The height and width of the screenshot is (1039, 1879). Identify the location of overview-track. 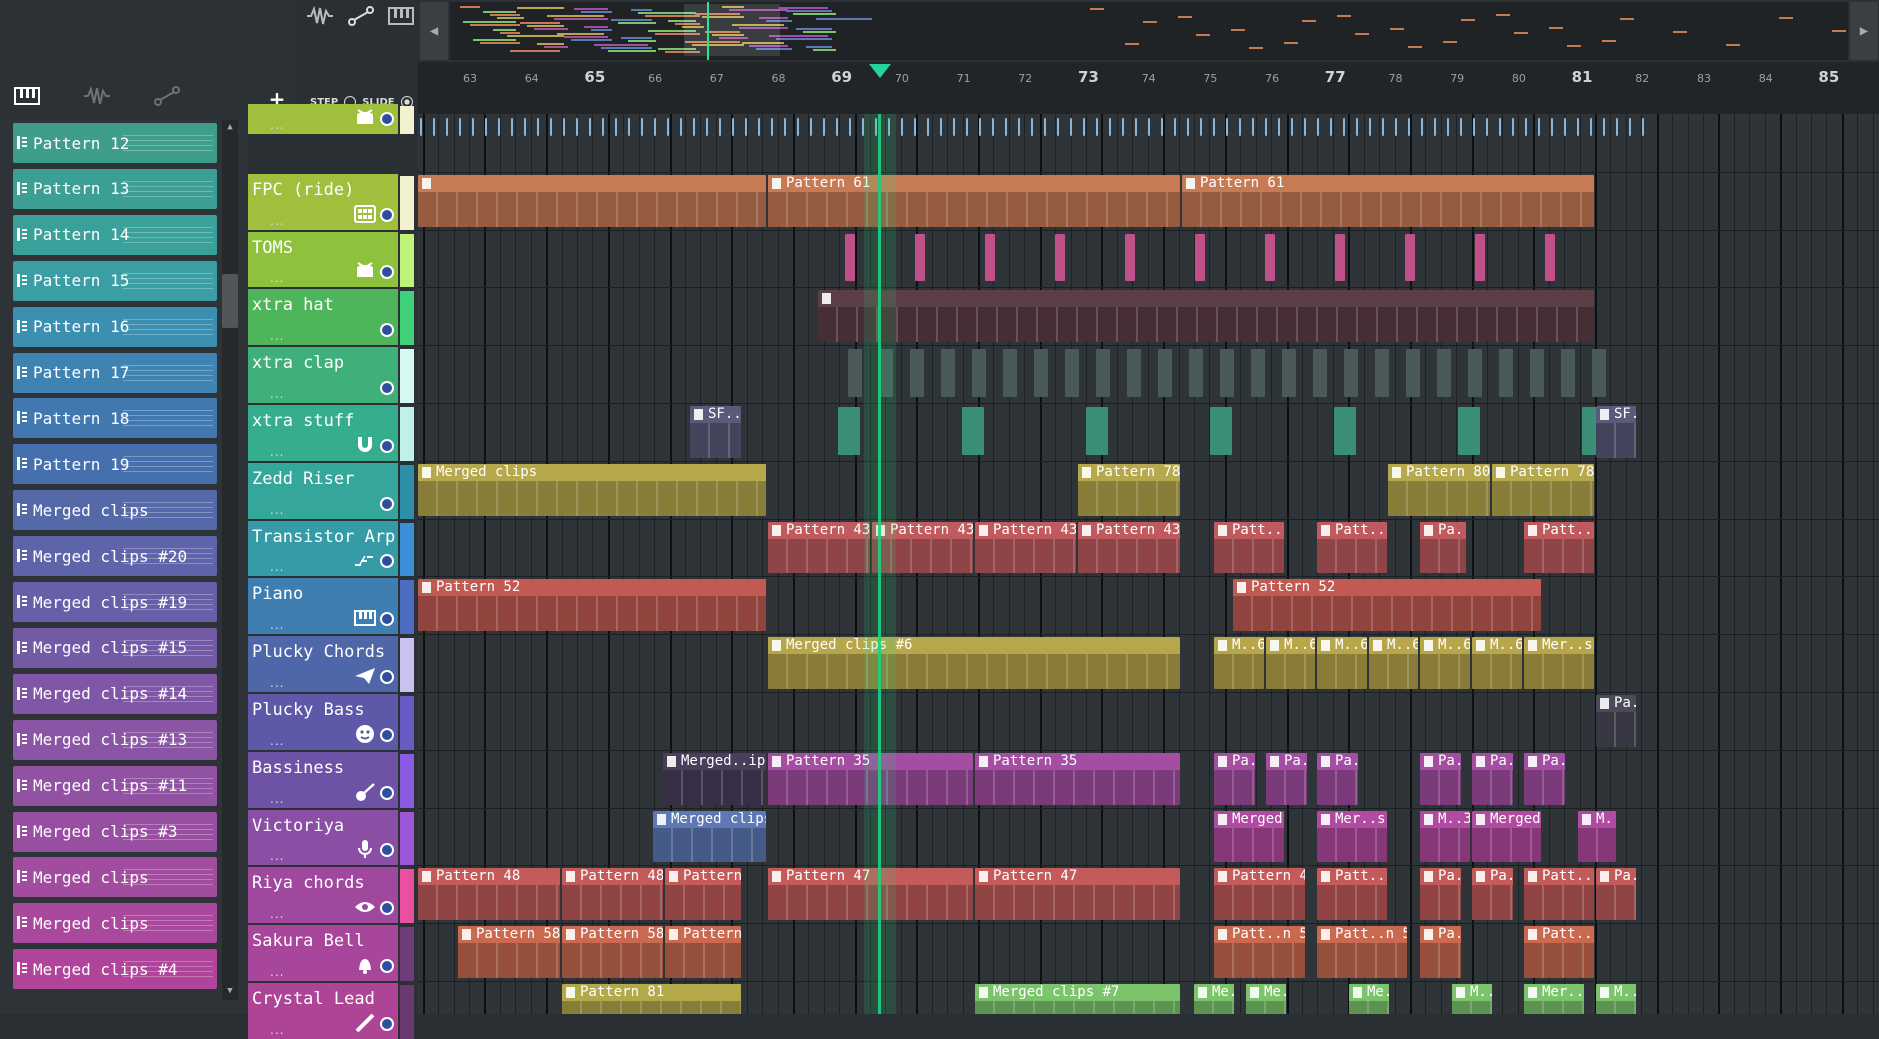
(1149, 31).